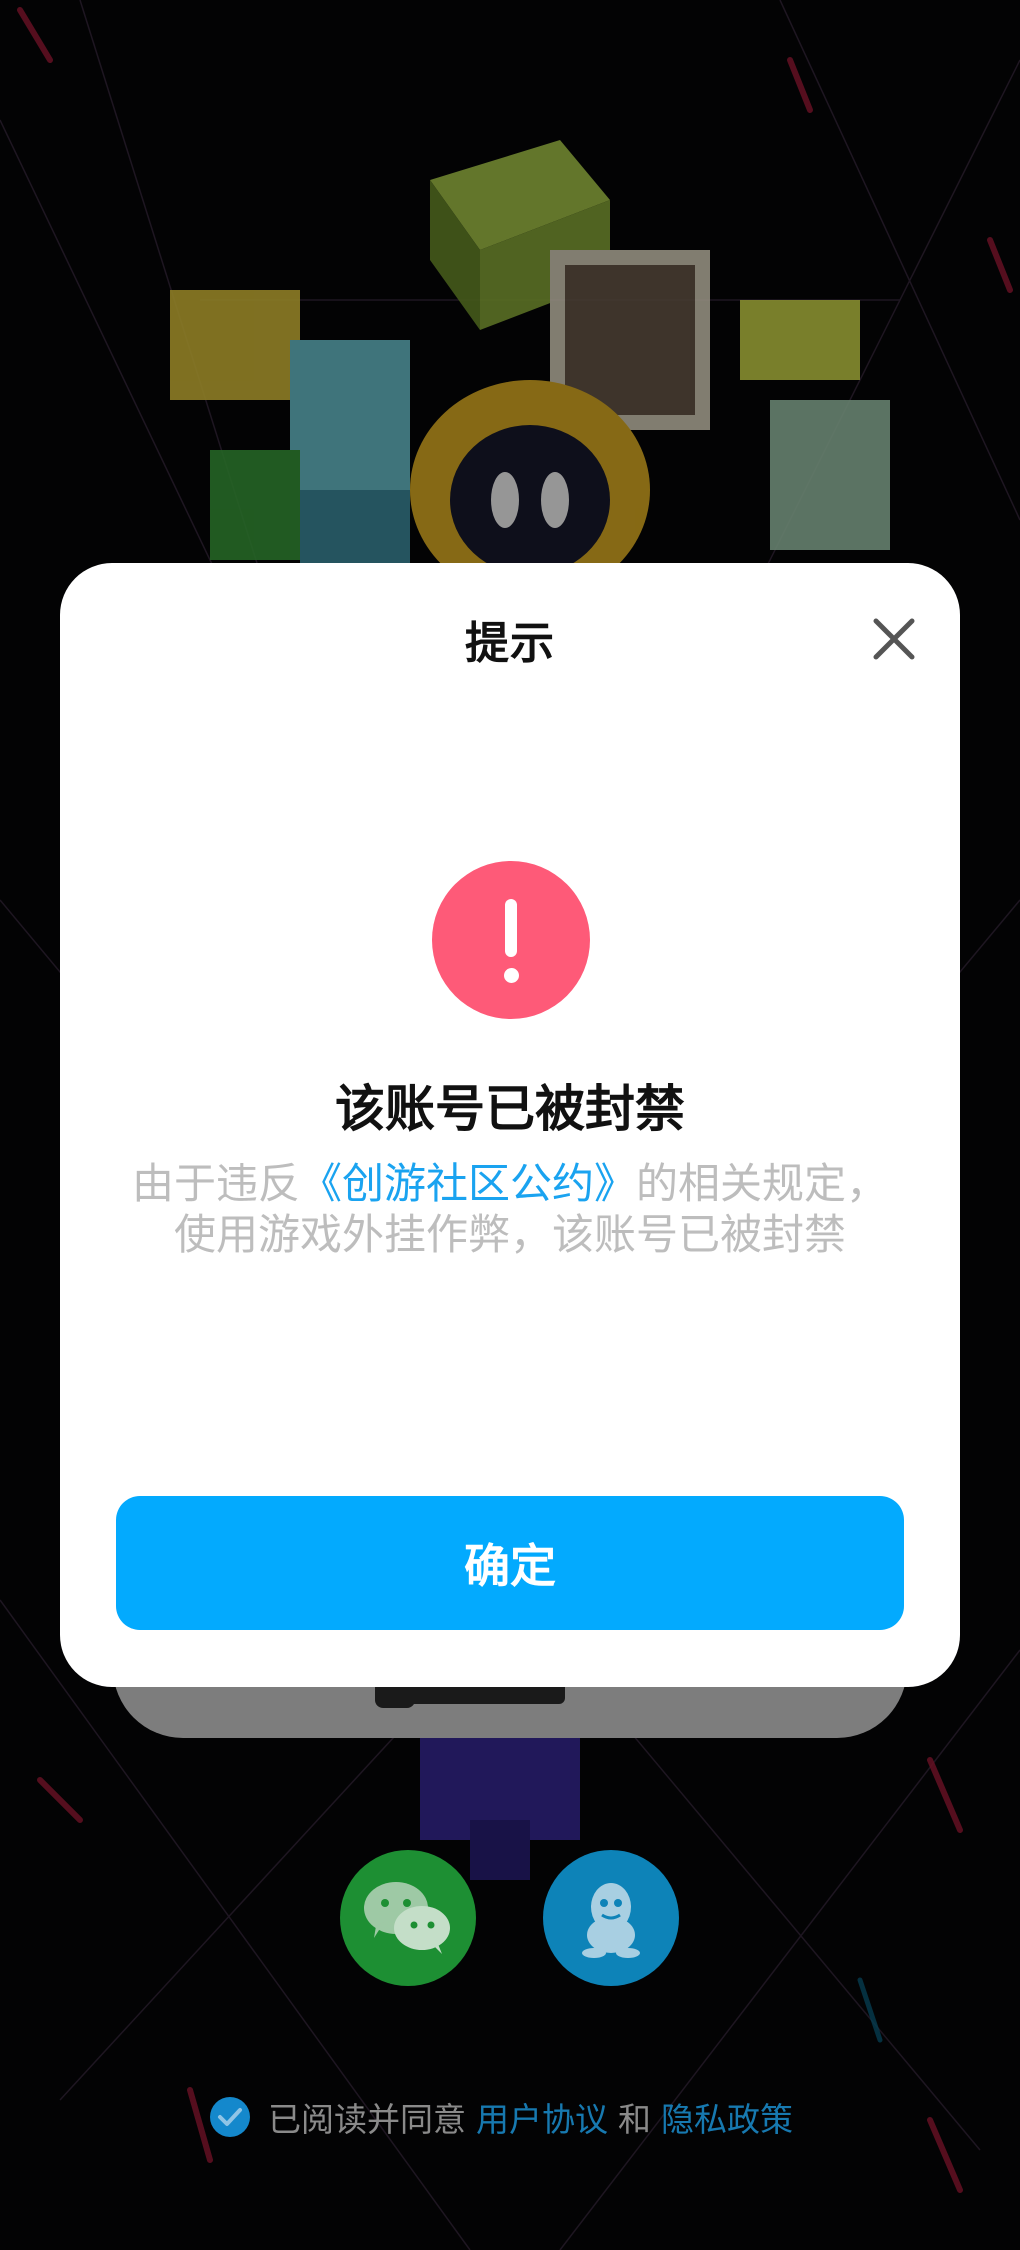 The image size is (1020, 2250). I want to click on agreement-row: 已阅读并同意 用户协议 和 隐私政策, so click(506, 2117).